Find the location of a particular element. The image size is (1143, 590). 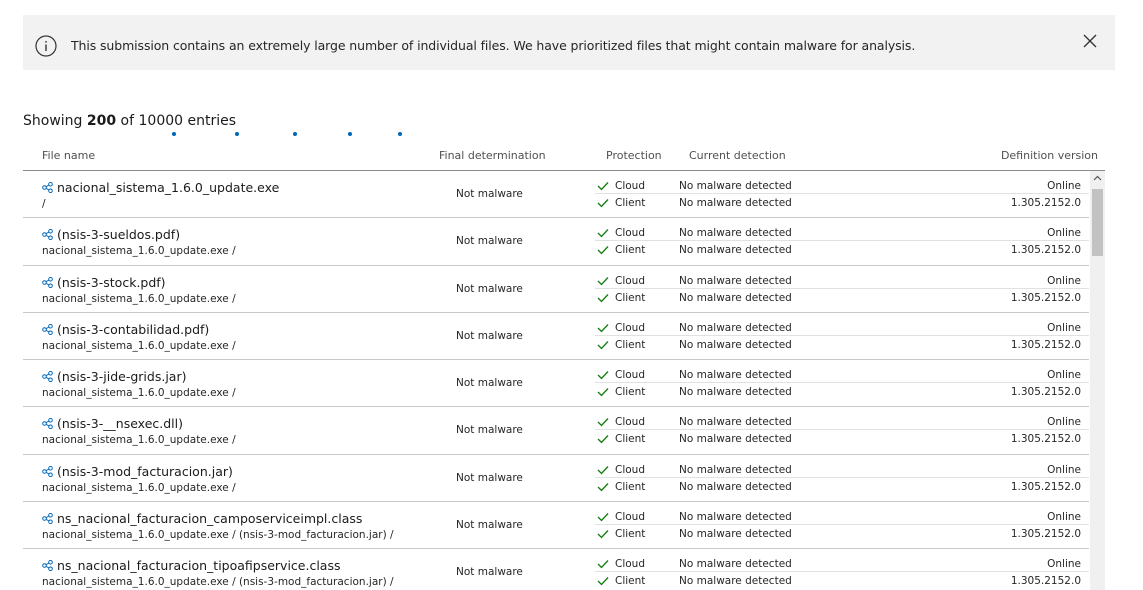

scrollbar-thumb is located at coordinates (1097, 222).